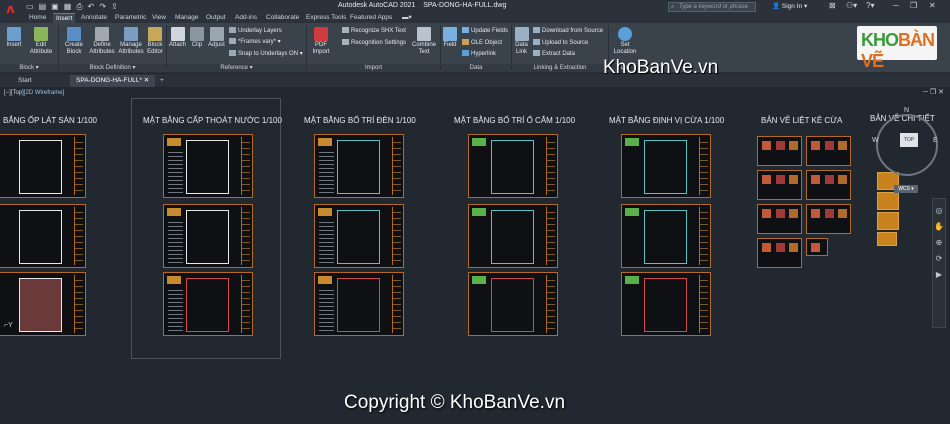  What do you see at coordinates (378, 31) in the screenshot?
I see `recognize-shx-label: Recognize SHX Text` at bounding box center [378, 31].